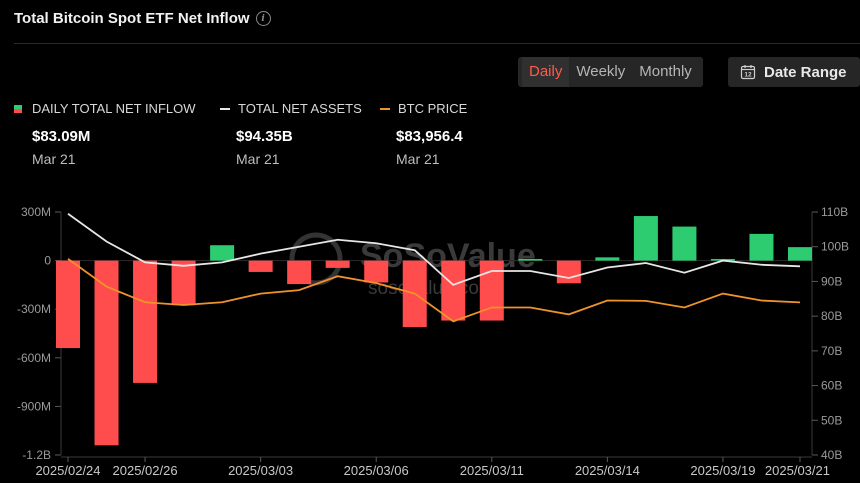 The image size is (860, 483). I want to click on x-tick-label: 2025/03/06, so click(376, 470).